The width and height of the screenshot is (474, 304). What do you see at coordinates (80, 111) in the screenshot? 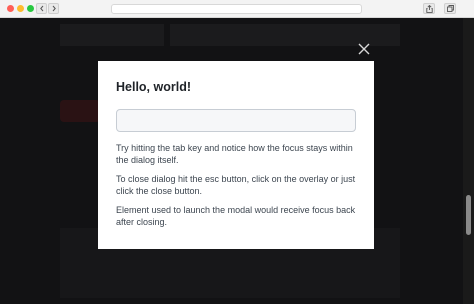
I see `background-button` at bounding box center [80, 111].